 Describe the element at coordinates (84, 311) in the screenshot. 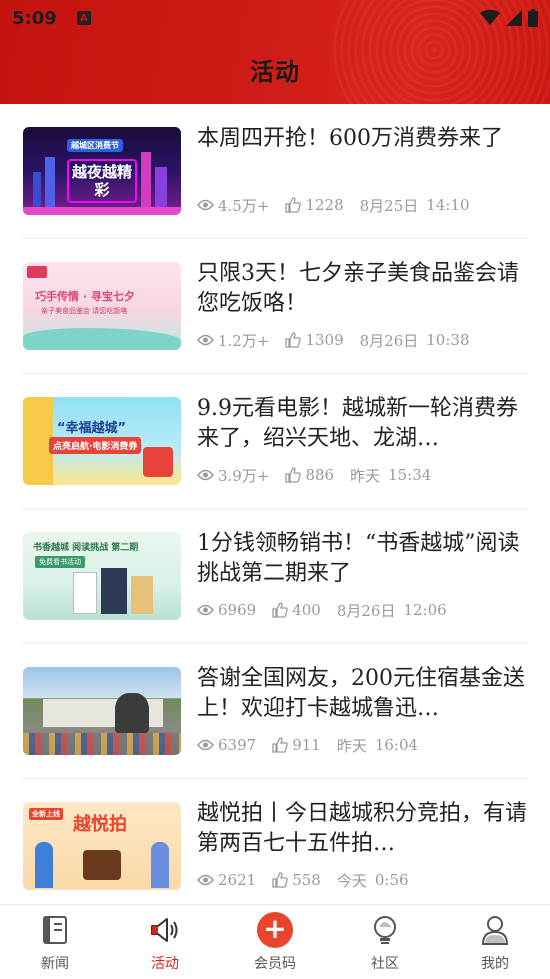

I see `thumb-badge: 亲子美食品鉴会 请您吃饭咯` at that location.